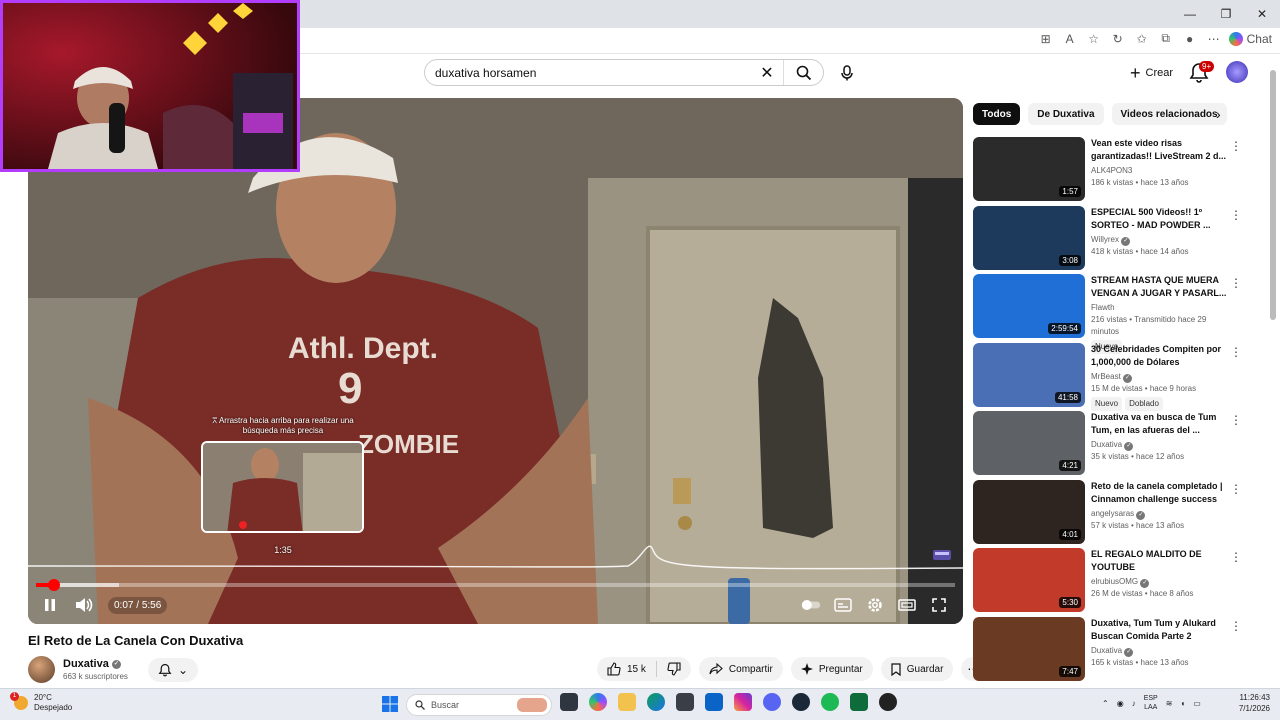 This screenshot has height=720, width=1280. What do you see at coordinates (939, 605) in the screenshot?
I see `fullscreen-button` at bounding box center [939, 605].